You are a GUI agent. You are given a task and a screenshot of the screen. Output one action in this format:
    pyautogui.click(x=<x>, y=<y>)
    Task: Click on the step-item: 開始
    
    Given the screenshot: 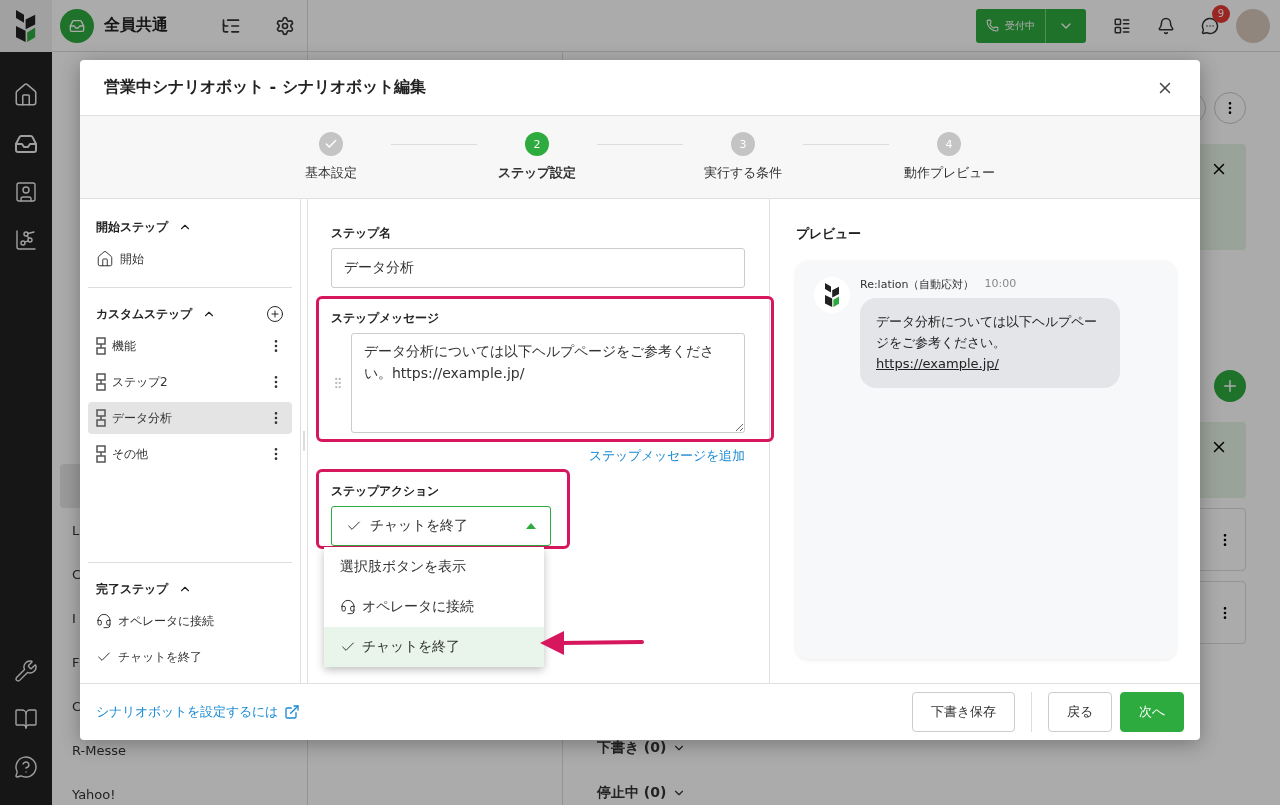 What is the action you would take?
    pyautogui.click(x=190, y=259)
    